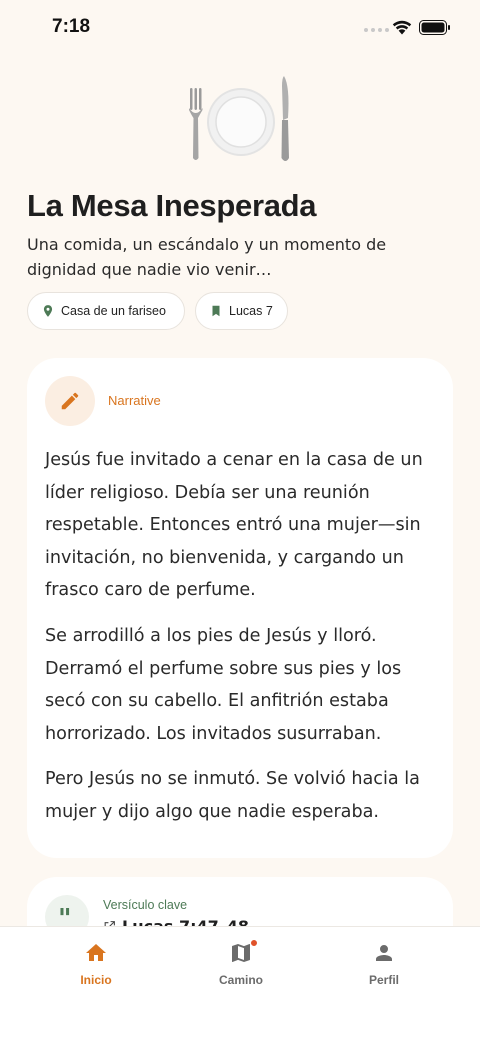 This screenshot has height=1040, width=480. Describe the element at coordinates (113, 311) in the screenshot. I see `location-chip-label: Casa de un fariseo` at that location.